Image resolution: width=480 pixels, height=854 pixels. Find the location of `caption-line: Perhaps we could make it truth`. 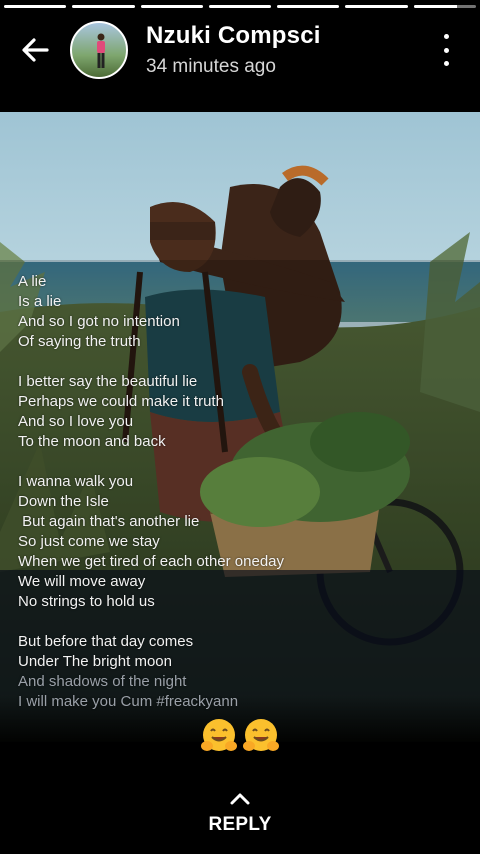

caption-line: Perhaps we could make it truth is located at coordinates (121, 401).